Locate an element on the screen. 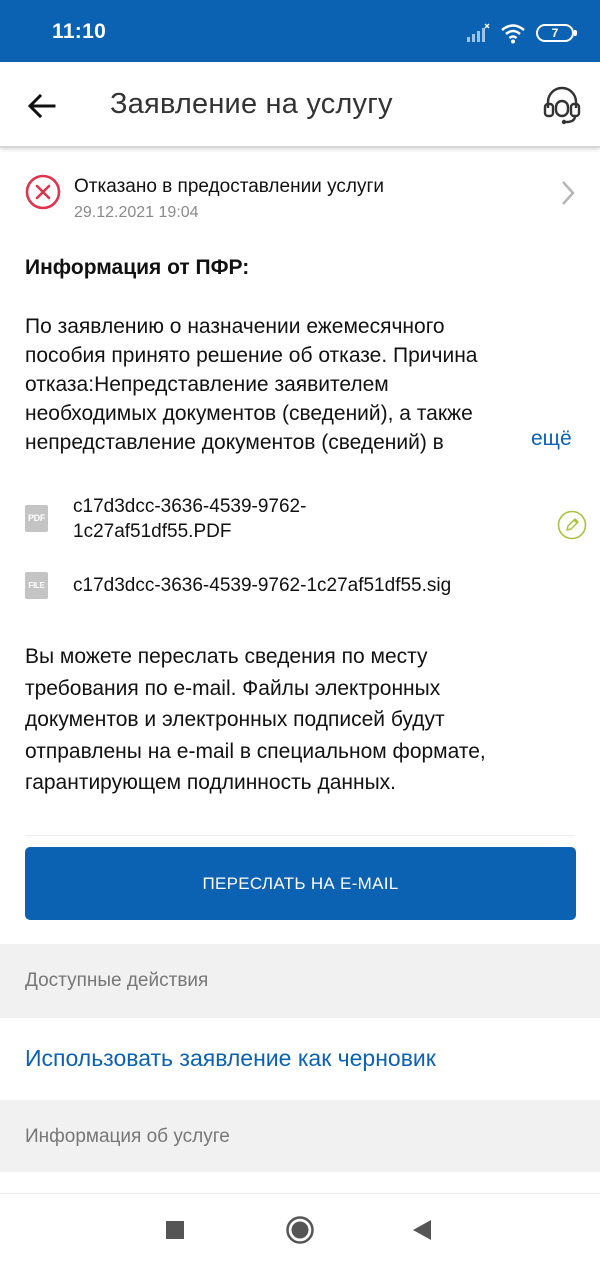 The image size is (600, 1266). divider is located at coordinates (300, 835).